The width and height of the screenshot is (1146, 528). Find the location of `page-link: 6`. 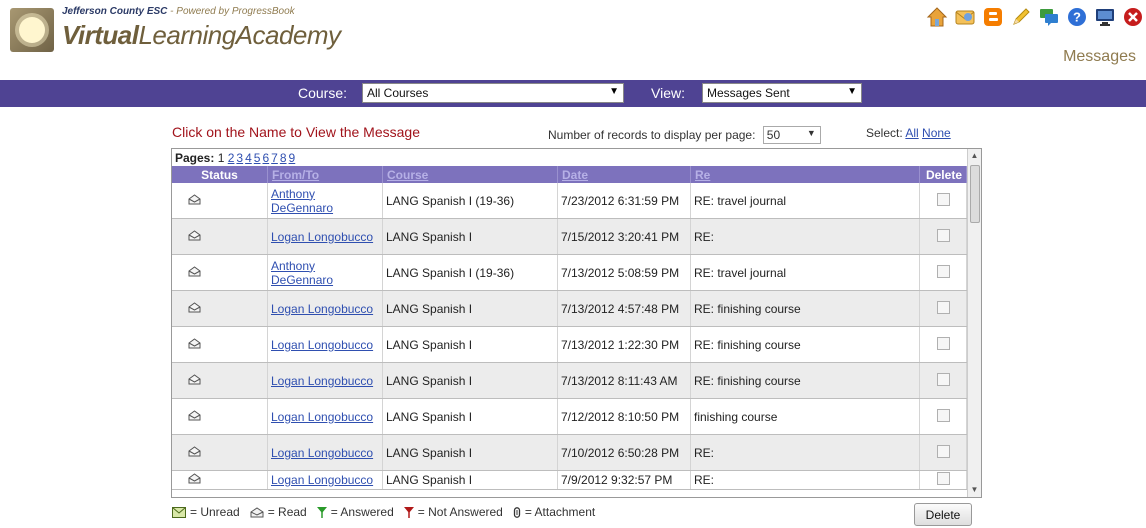

page-link: 6 is located at coordinates (265, 158).